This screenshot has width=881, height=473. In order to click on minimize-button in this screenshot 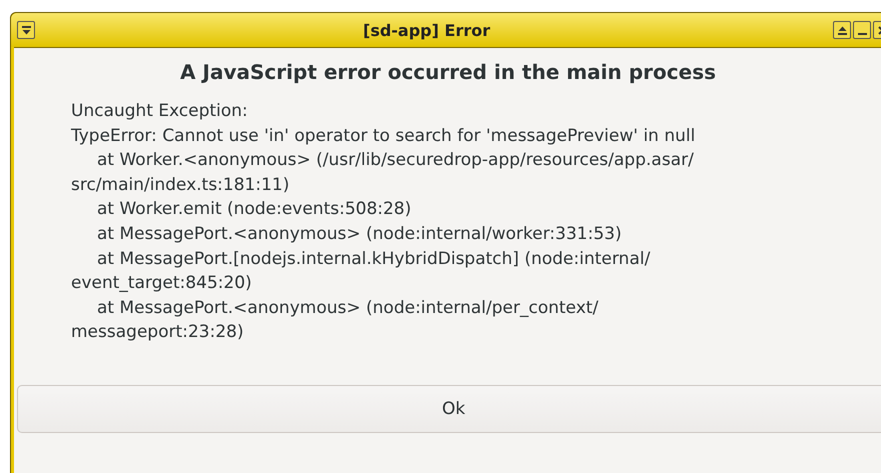, I will do `click(862, 30)`.